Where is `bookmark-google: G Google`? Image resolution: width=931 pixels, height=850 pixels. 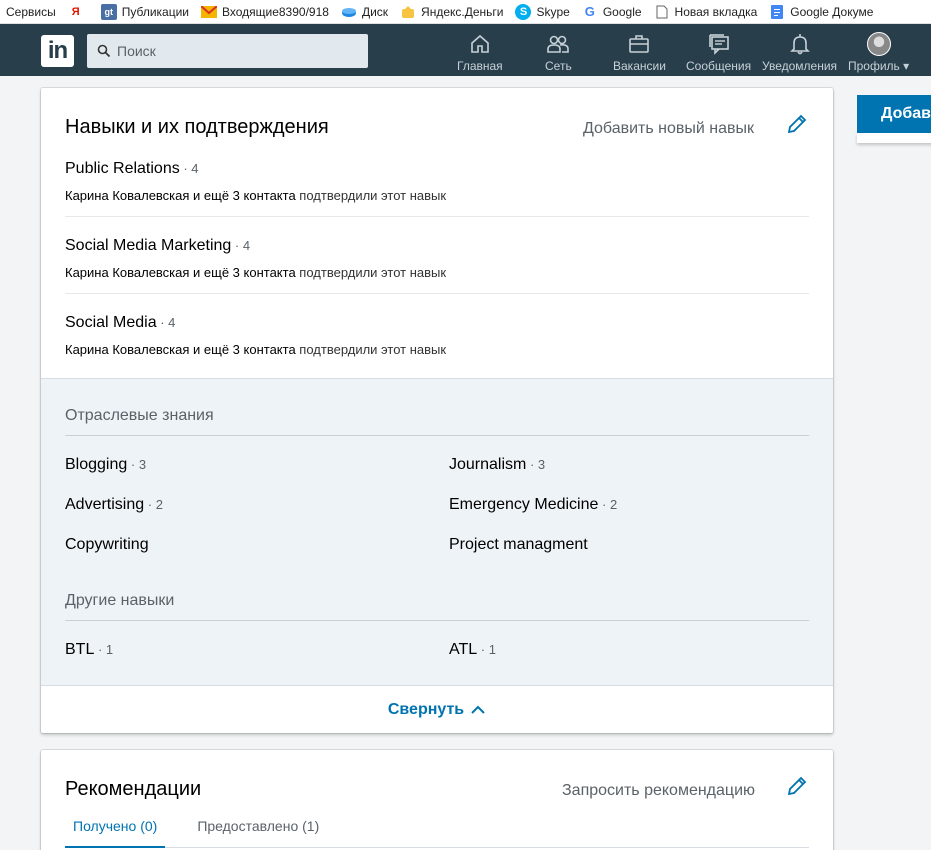
bookmark-google: G Google is located at coordinates (612, 11).